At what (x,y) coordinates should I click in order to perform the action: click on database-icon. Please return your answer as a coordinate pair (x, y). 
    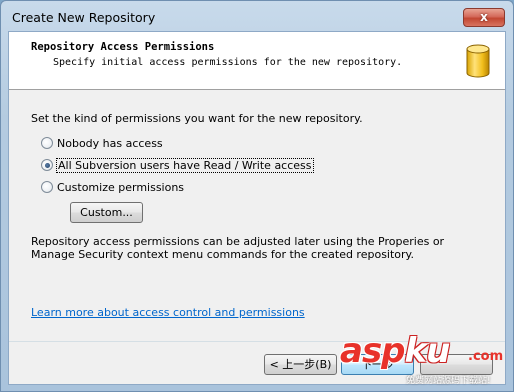
    Looking at the image, I should click on (478, 61).